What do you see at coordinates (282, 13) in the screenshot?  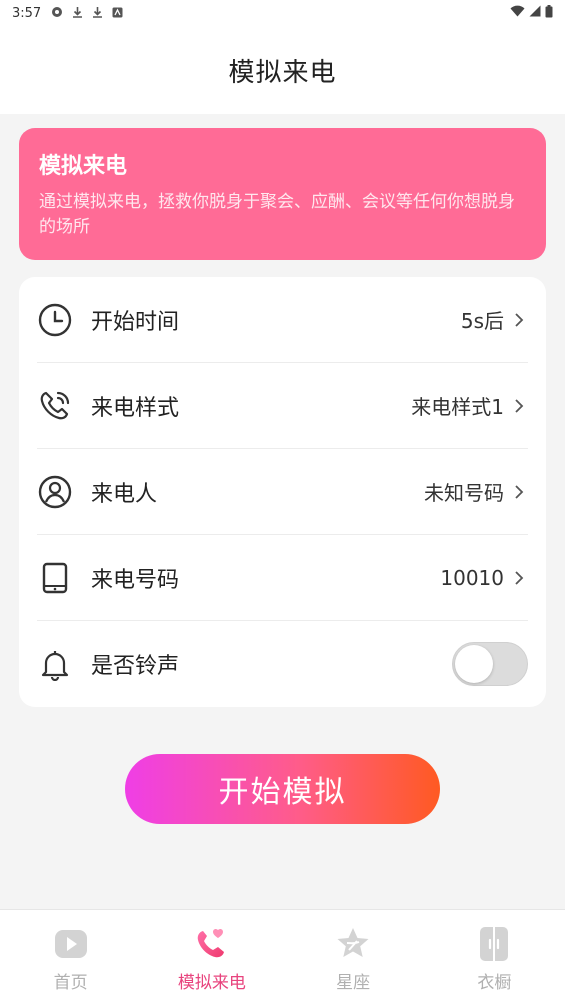 I see `status-bar: 3:57` at bounding box center [282, 13].